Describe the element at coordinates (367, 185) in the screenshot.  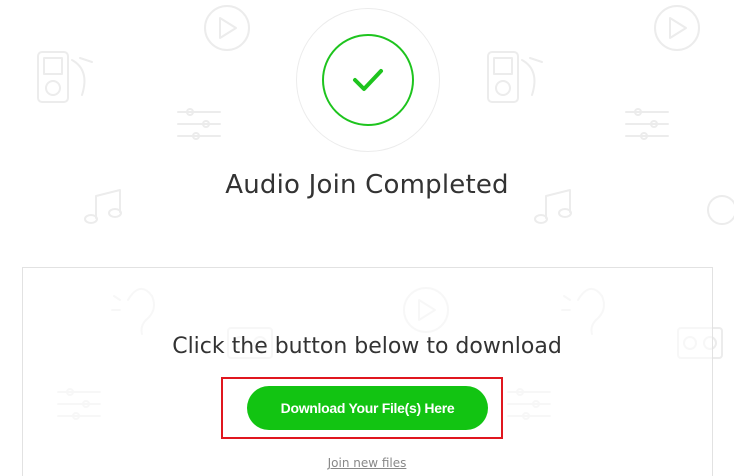
I see `page-title: Audio Join Completed` at that location.